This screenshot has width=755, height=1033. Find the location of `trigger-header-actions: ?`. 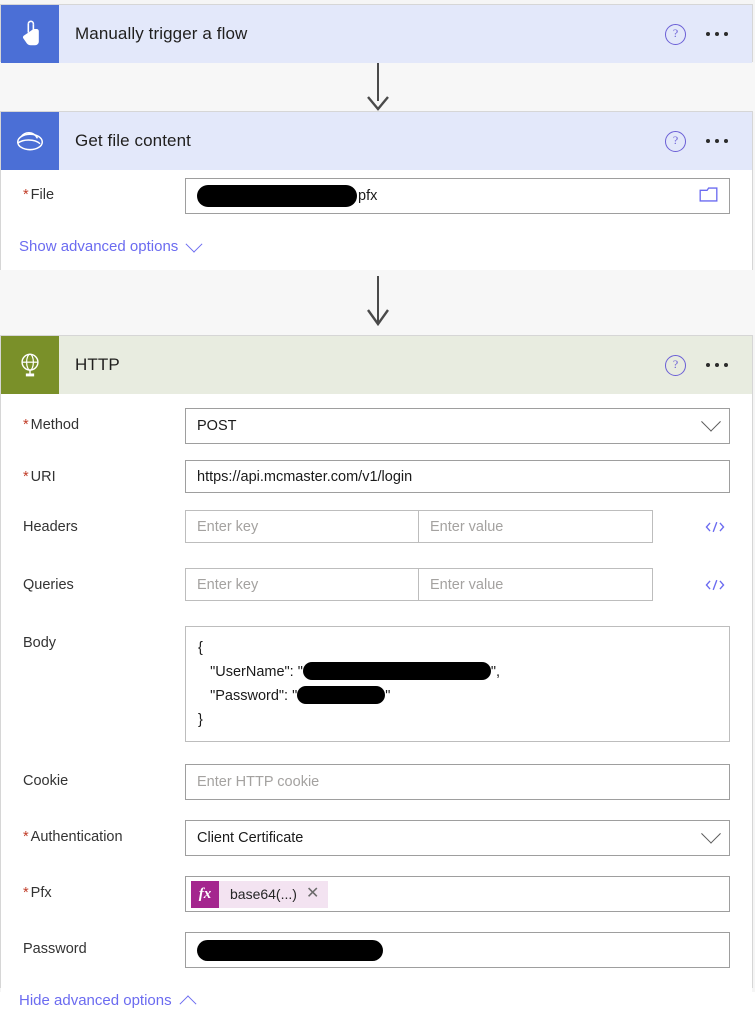

trigger-header-actions: ? is located at coordinates (708, 34).